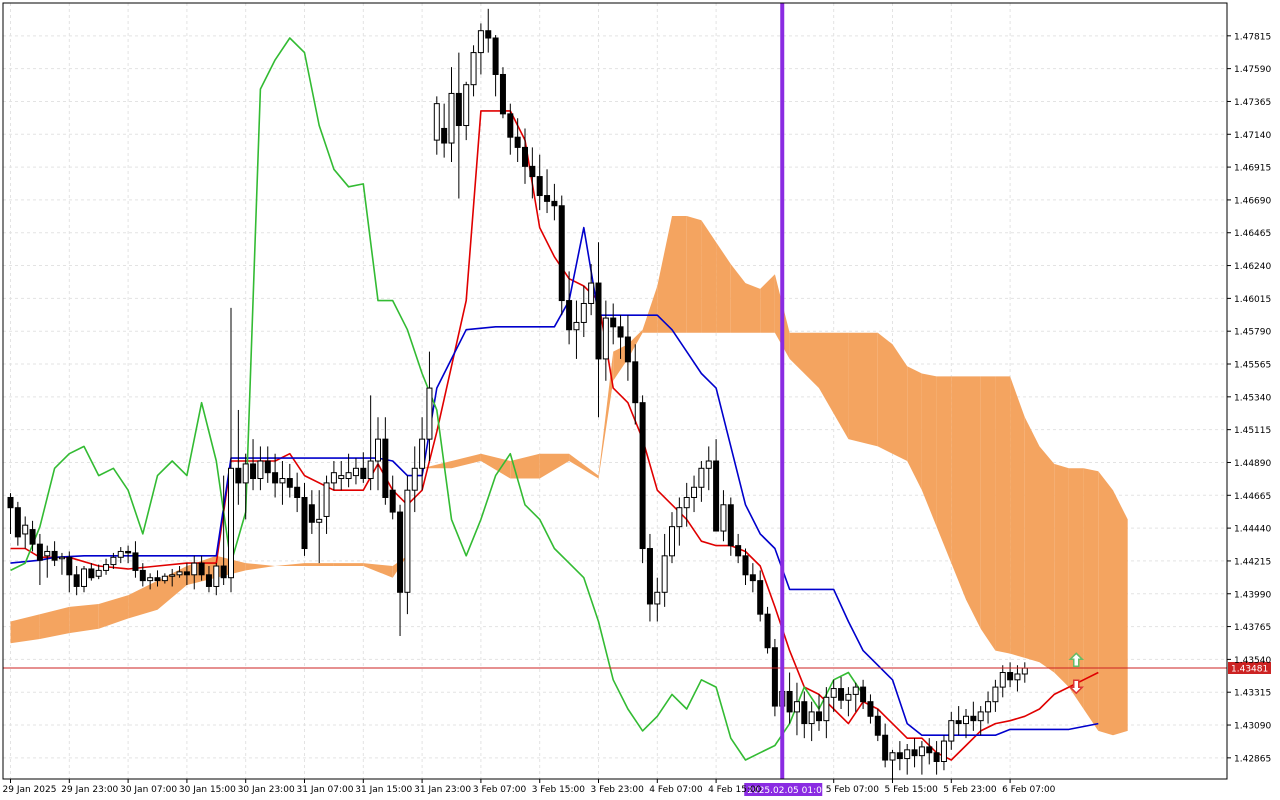 This screenshot has height=800, width=1280. I want to click on y-tick-label: 1.43540, so click(1252, 661).